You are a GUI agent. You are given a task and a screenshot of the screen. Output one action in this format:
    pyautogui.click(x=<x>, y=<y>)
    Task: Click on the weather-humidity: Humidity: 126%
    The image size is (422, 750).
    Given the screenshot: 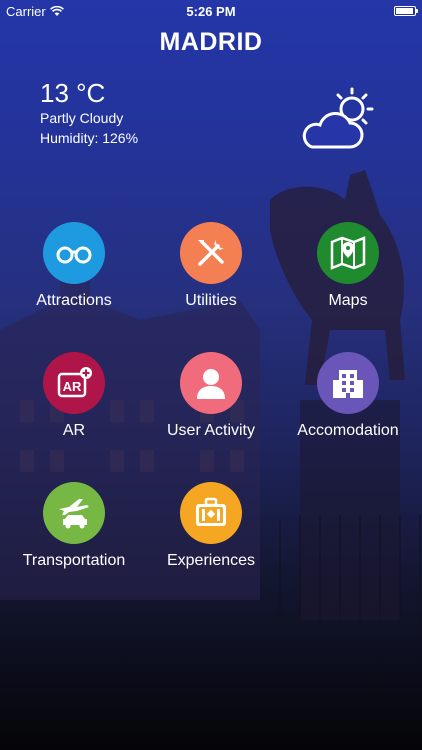 What is the action you would take?
    pyautogui.click(x=89, y=138)
    